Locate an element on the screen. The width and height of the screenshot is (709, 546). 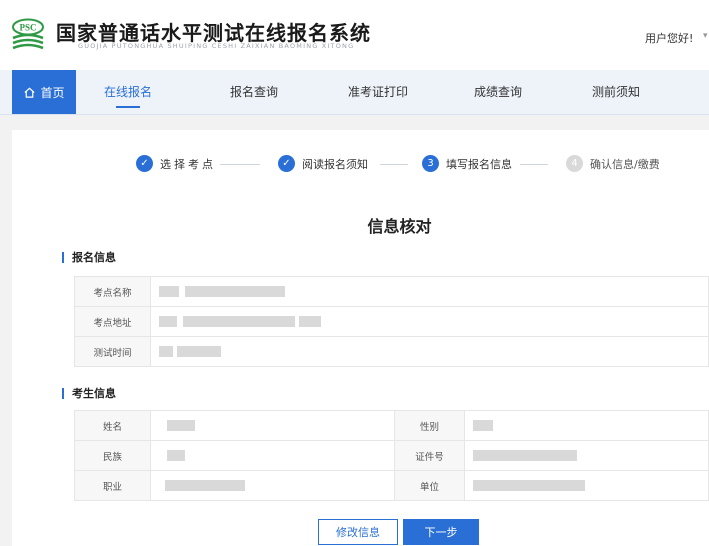
step-3-label: 填写报名信息 is located at coordinates (479, 164).